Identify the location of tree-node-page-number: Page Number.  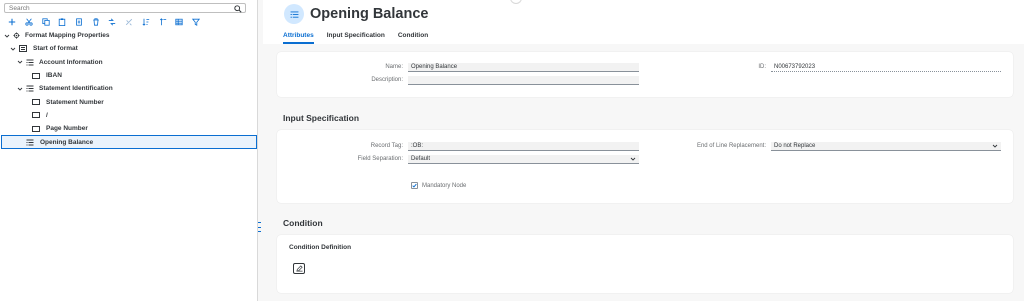
(129, 128).